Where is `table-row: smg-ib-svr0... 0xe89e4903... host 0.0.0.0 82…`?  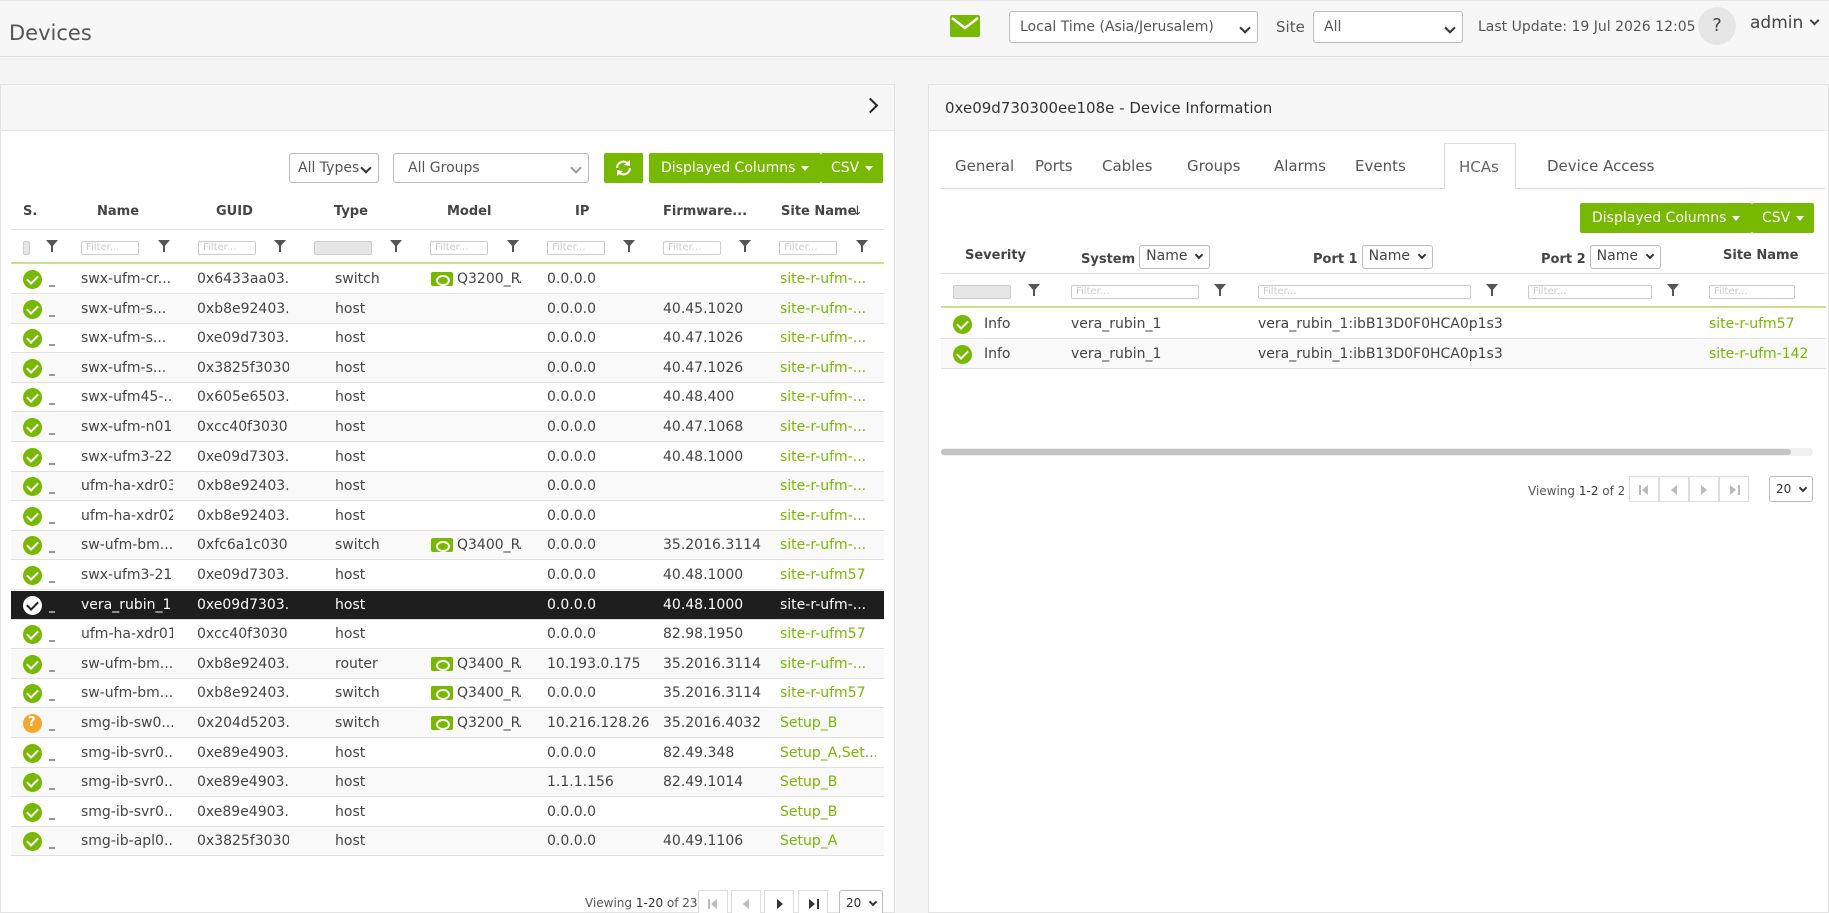
table-row: smg-ib-svr0... 0xe89e4903... host 0.0.0.0 82… is located at coordinates (447, 753).